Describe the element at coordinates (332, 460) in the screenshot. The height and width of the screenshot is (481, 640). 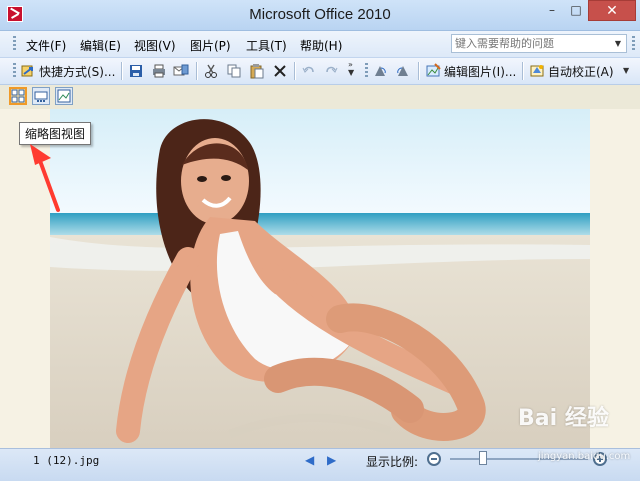
I see `next-picture-icon: ▶` at that location.